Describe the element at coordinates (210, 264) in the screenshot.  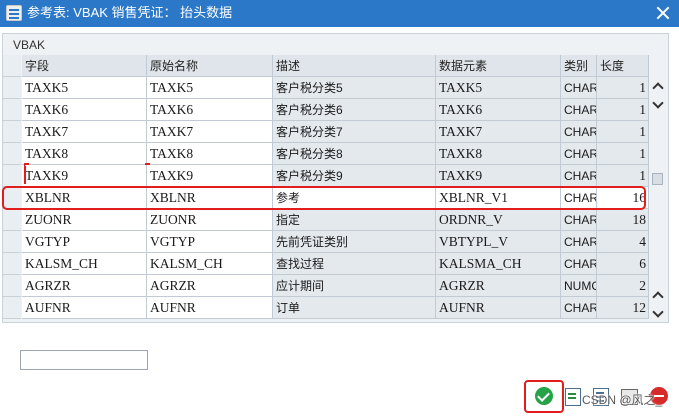
I see `cell-original-name: KALSM_CH` at that location.